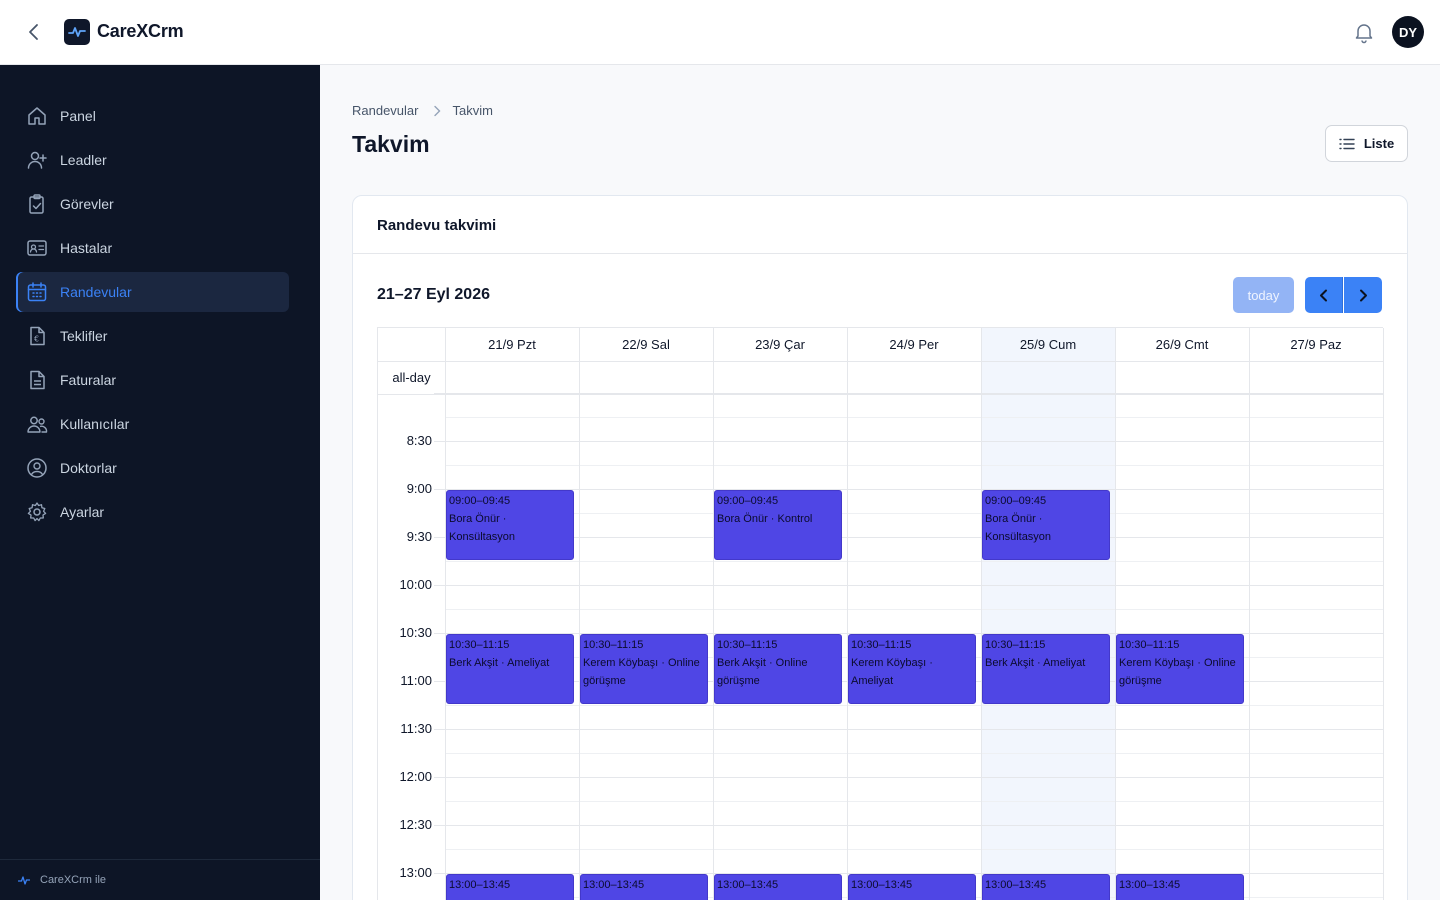 This screenshot has height=900, width=1440. Describe the element at coordinates (88, 380) in the screenshot. I see `sidebar-item-label: Faturalar` at that location.